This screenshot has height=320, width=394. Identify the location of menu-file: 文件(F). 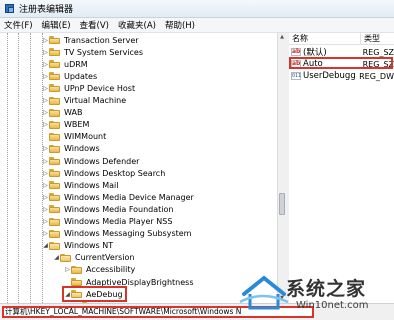
(18, 25).